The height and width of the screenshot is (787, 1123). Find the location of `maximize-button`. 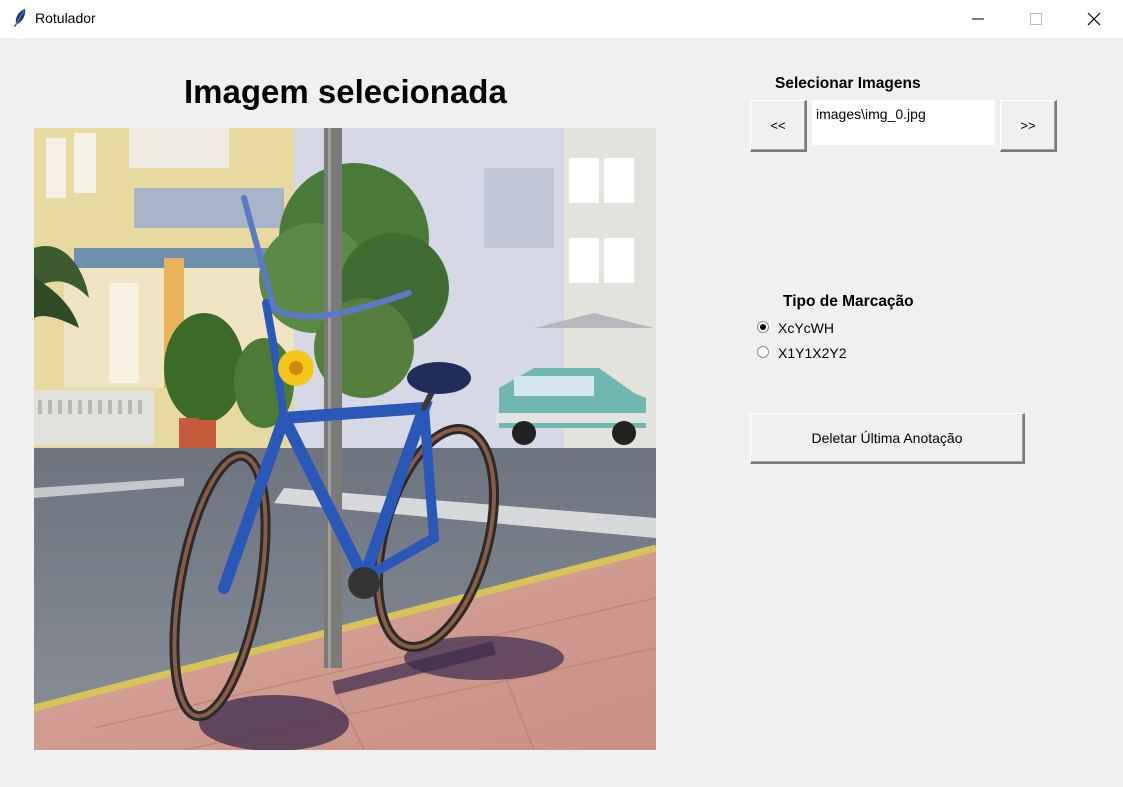

maximize-button is located at coordinates (1036, 19).